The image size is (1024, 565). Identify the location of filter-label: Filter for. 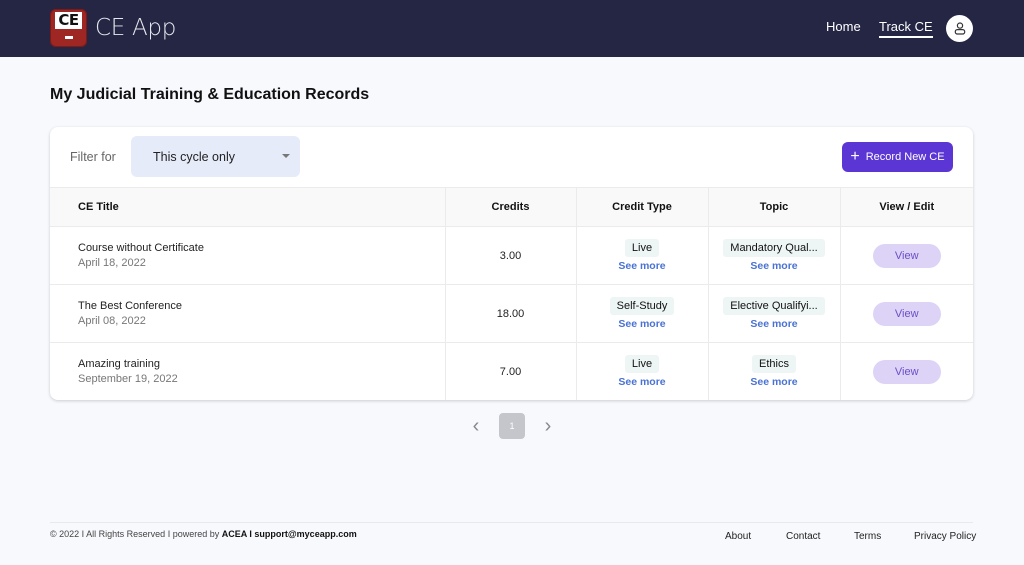
(93, 157).